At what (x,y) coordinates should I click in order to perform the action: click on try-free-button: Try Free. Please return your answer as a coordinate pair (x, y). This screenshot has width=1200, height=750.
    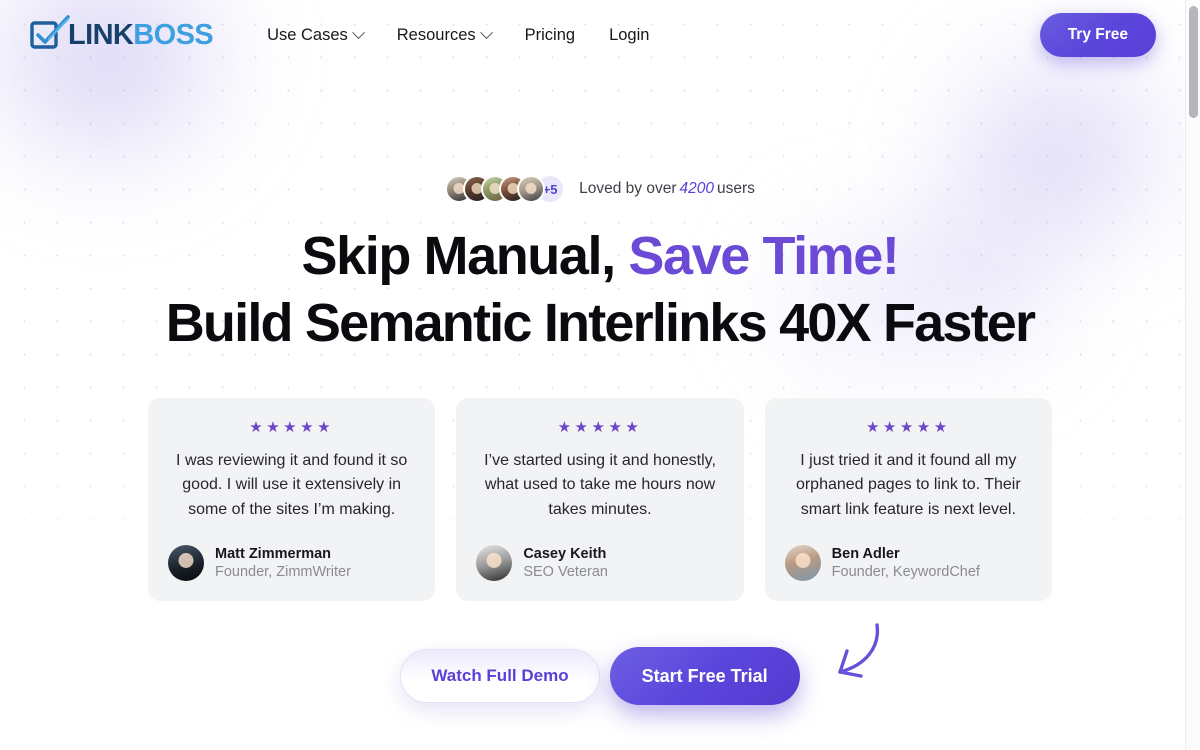
    Looking at the image, I should click on (1097, 35).